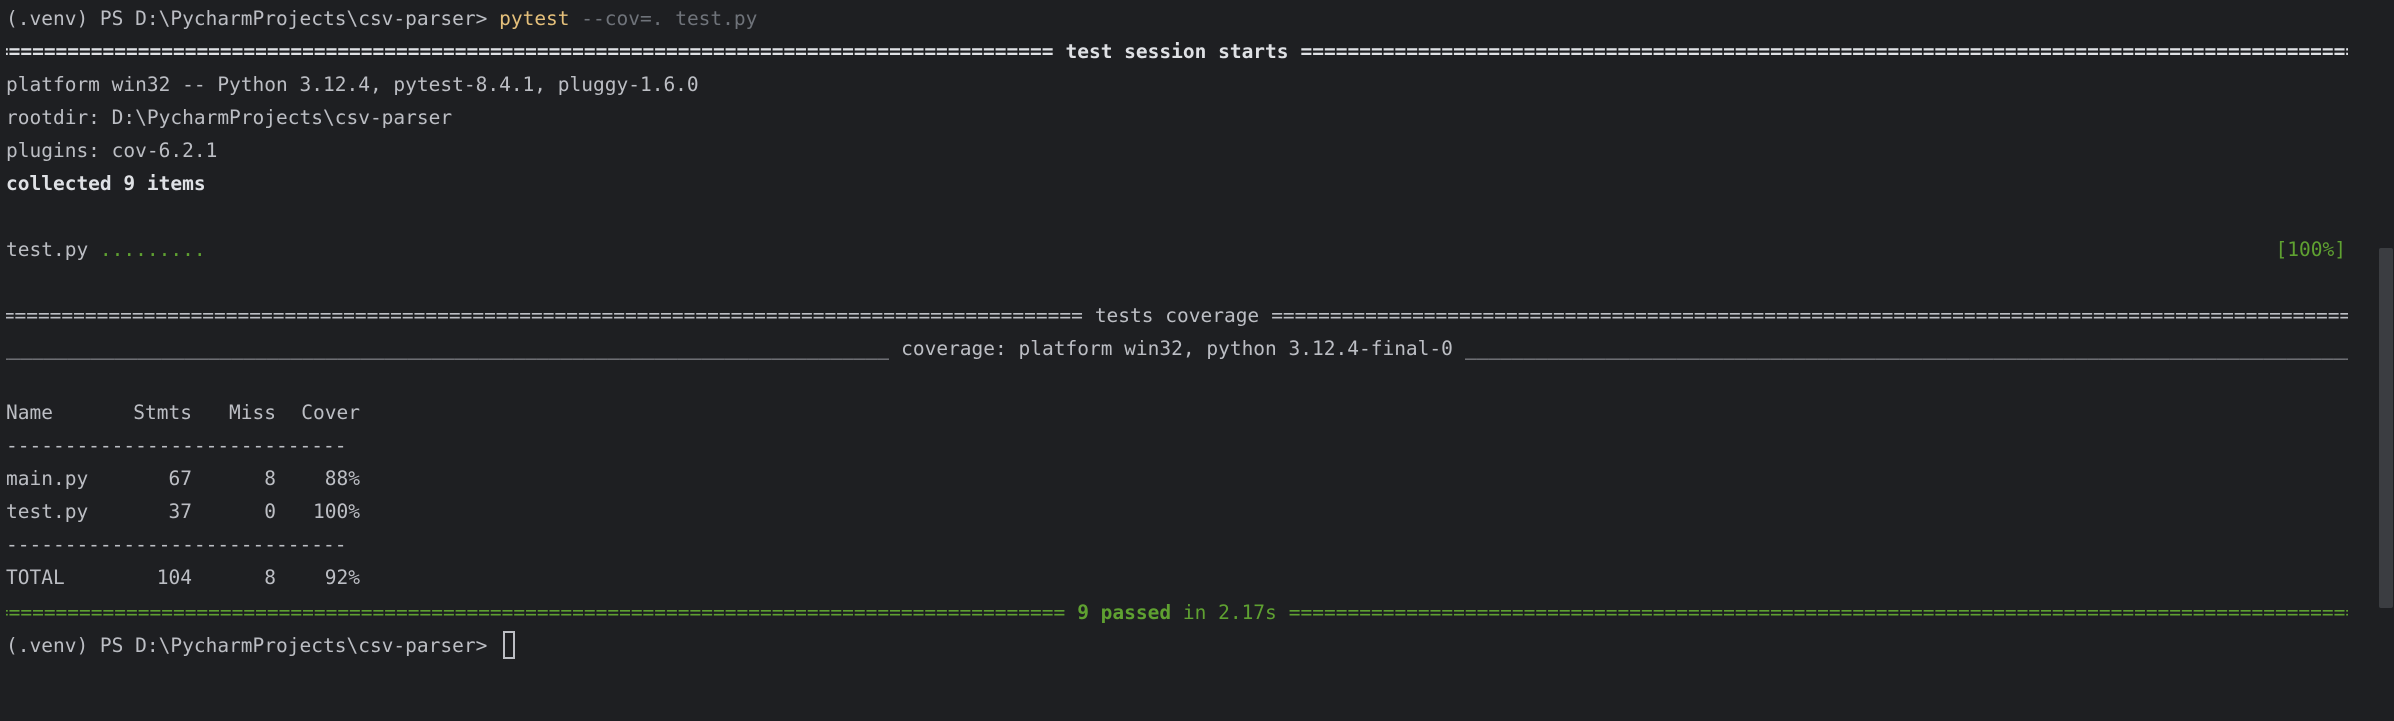 The height and width of the screenshot is (721, 2394). I want to click on table-row: test.py 37 0 100%, so click(183, 511).